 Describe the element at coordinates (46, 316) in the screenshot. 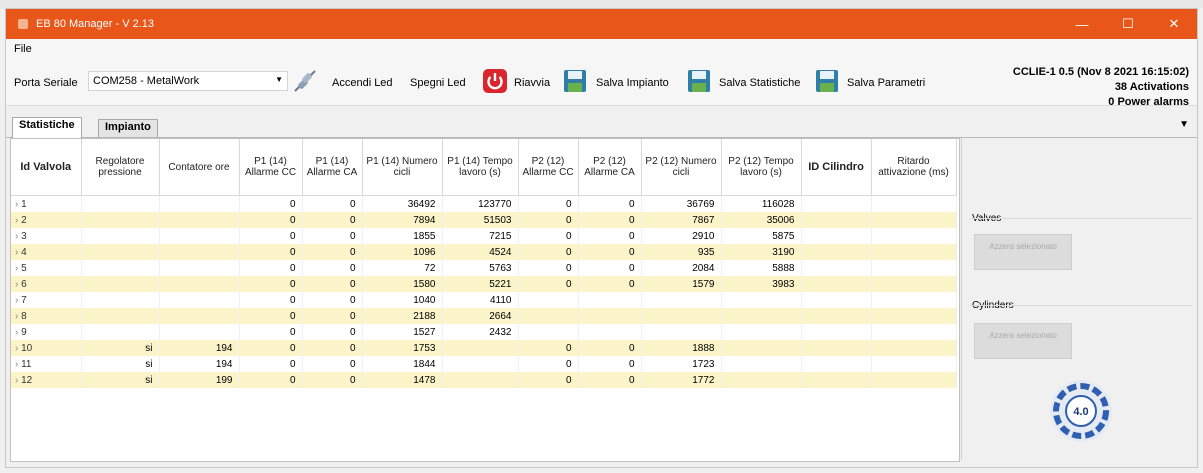

I see `row-expand-cell: › 8` at that location.